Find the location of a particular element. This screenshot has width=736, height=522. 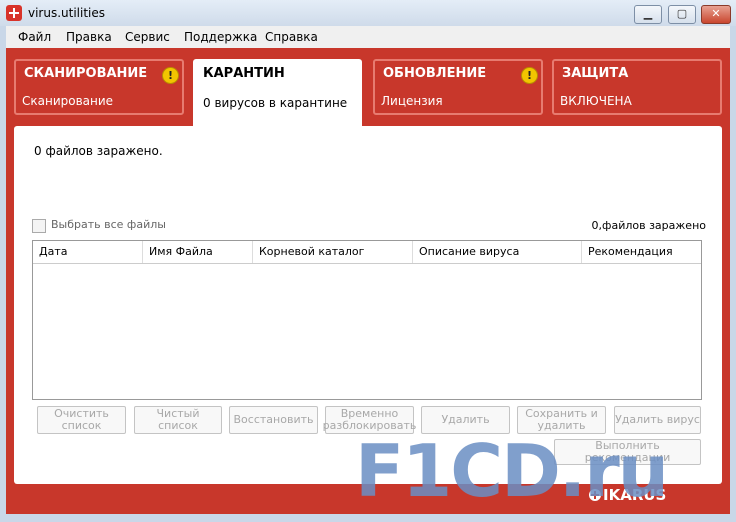

tab-scan-title: СКАНИРОВАНИЕ is located at coordinates (86, 73).